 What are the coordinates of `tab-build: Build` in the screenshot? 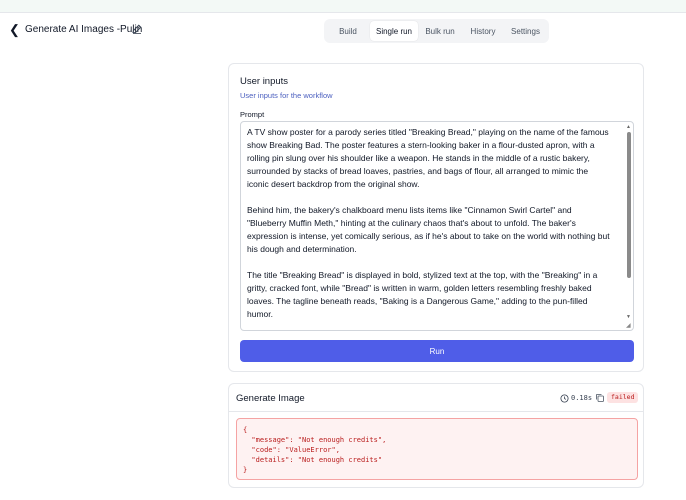 It's located at (348, 31).